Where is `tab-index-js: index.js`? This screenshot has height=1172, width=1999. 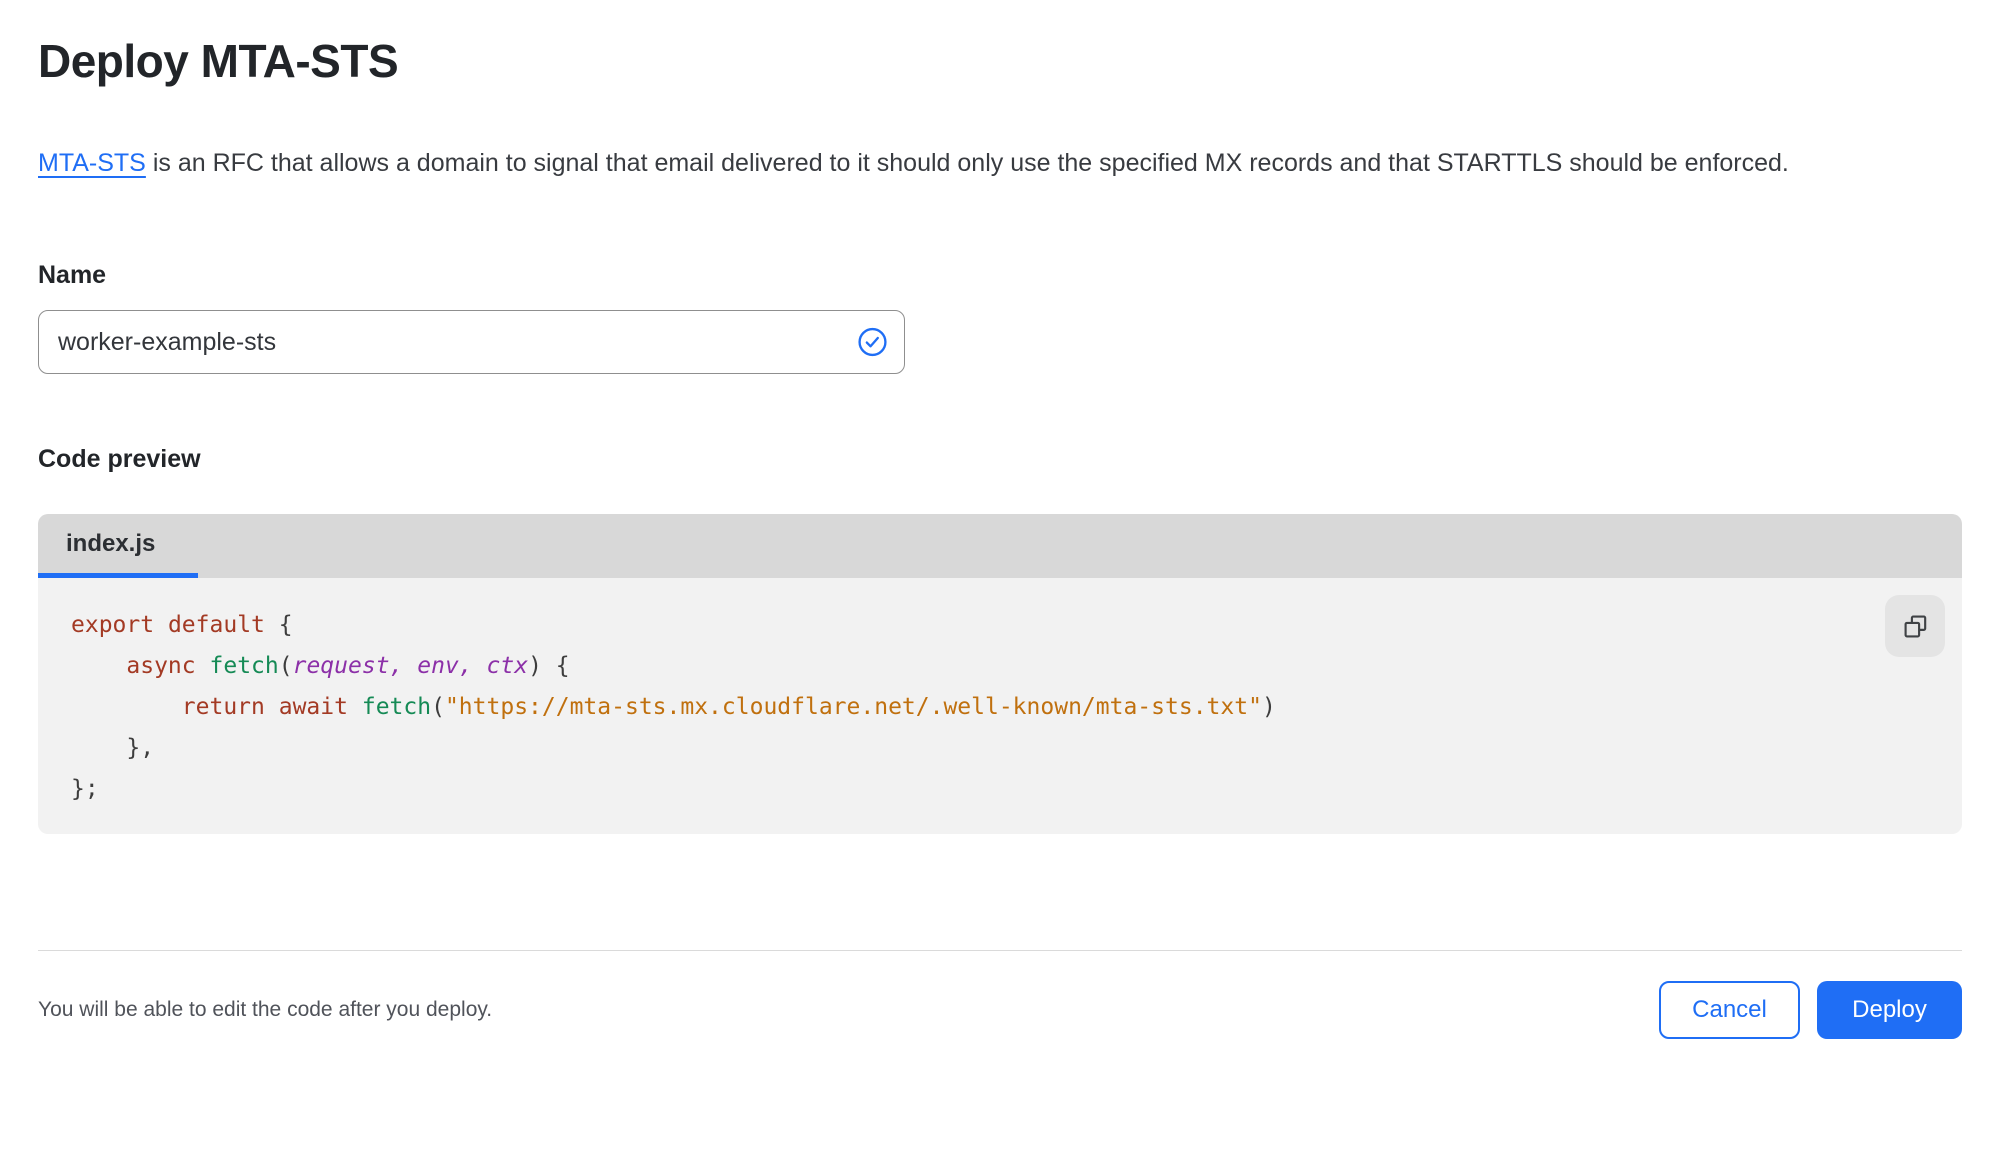
tab-index-js: index.js is located at coordinates (118, 546).